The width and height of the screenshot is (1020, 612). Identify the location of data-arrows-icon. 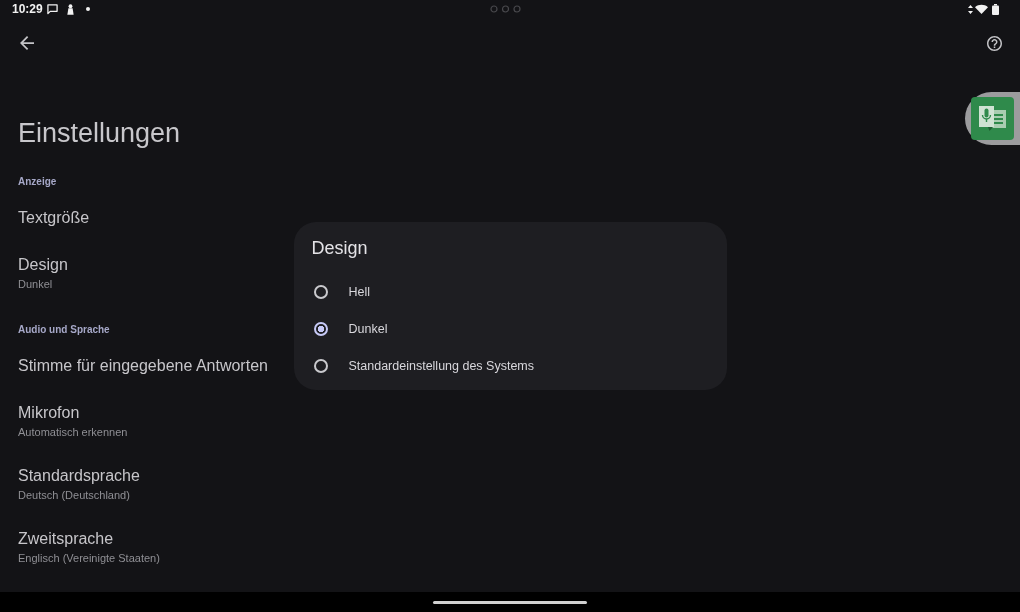
(970, 9).